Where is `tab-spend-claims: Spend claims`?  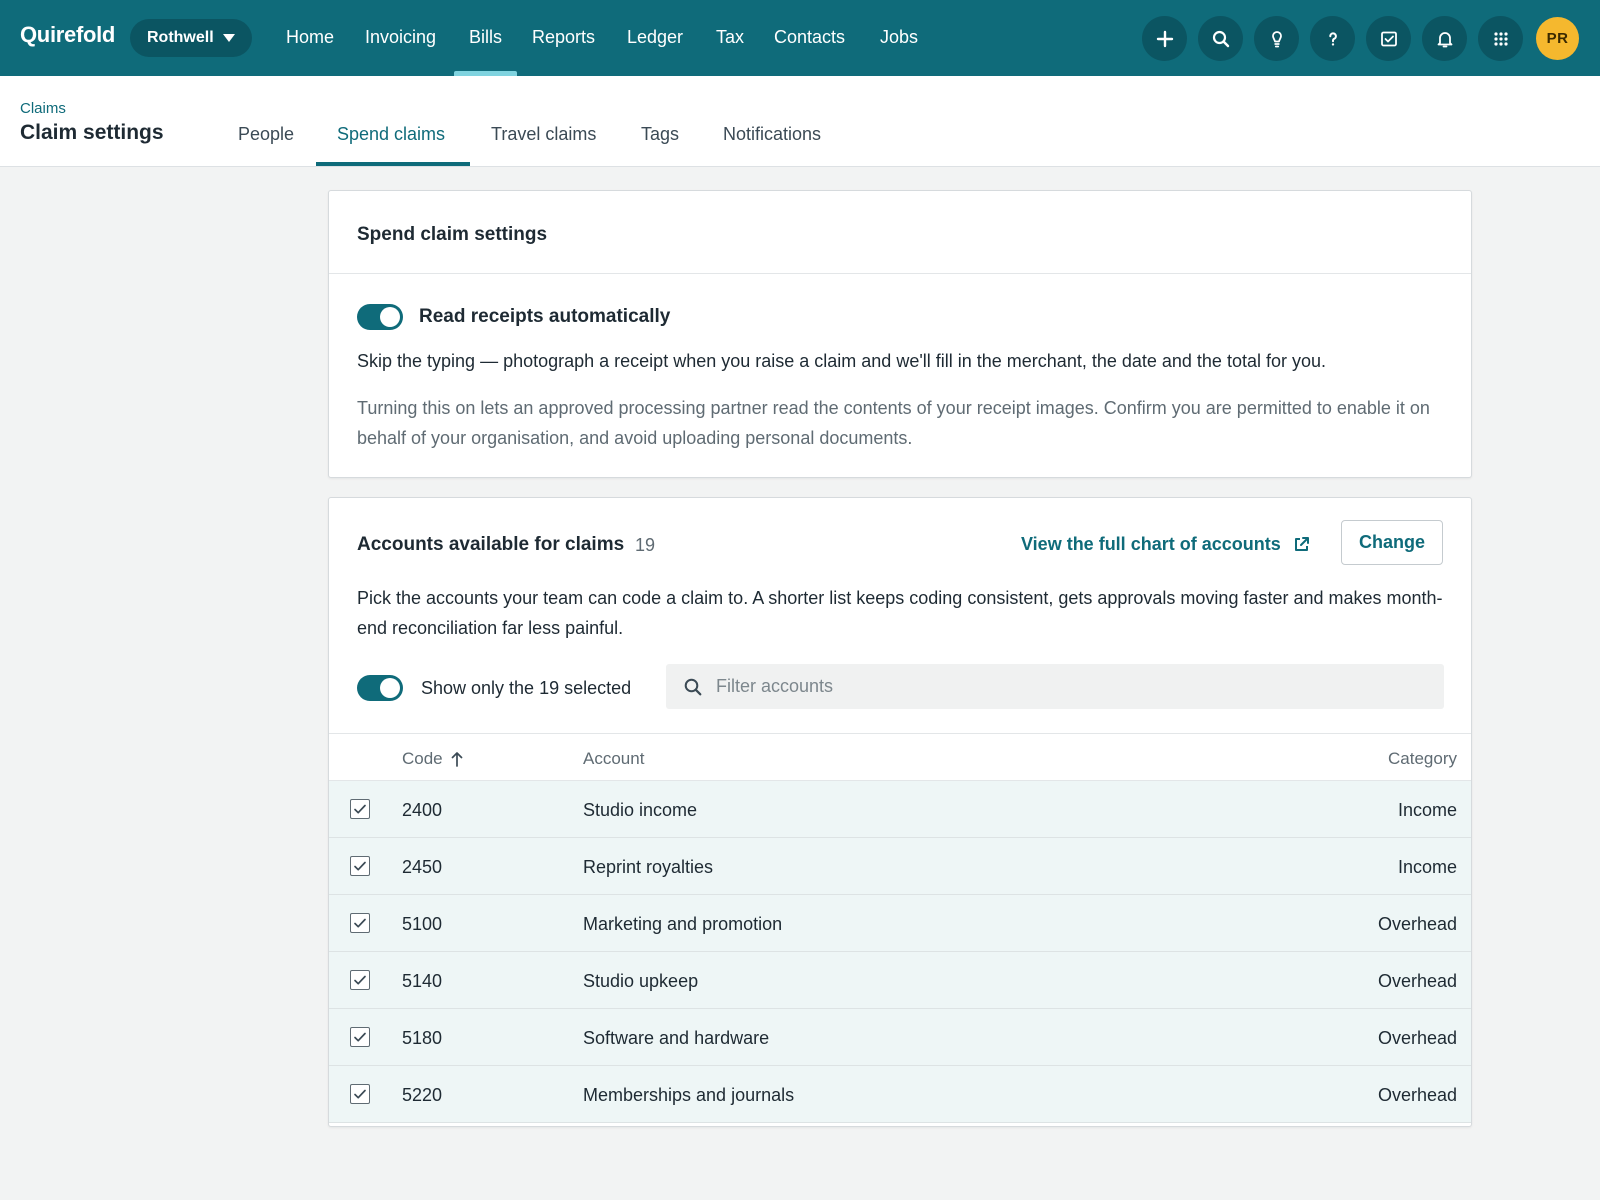 tab-spend-claims: Spend claims is located at coordinates (391, 134).